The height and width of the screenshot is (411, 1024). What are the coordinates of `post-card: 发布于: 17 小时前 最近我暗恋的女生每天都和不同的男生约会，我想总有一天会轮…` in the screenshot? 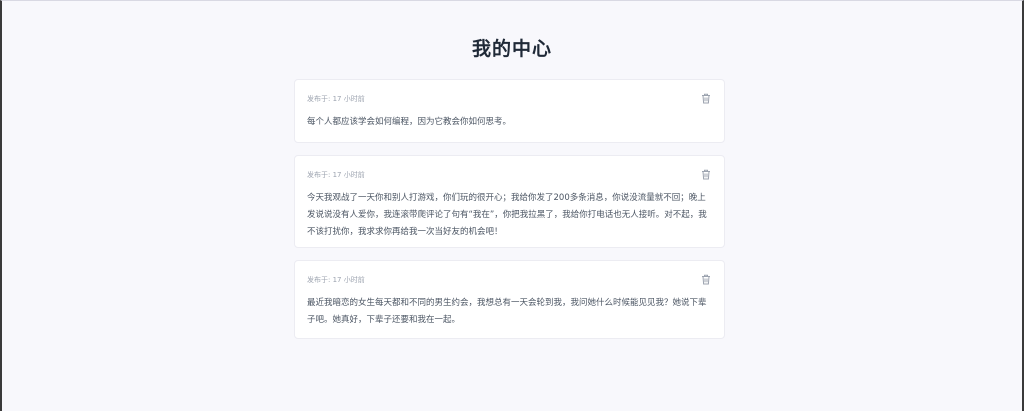 It's located at (509, 299).